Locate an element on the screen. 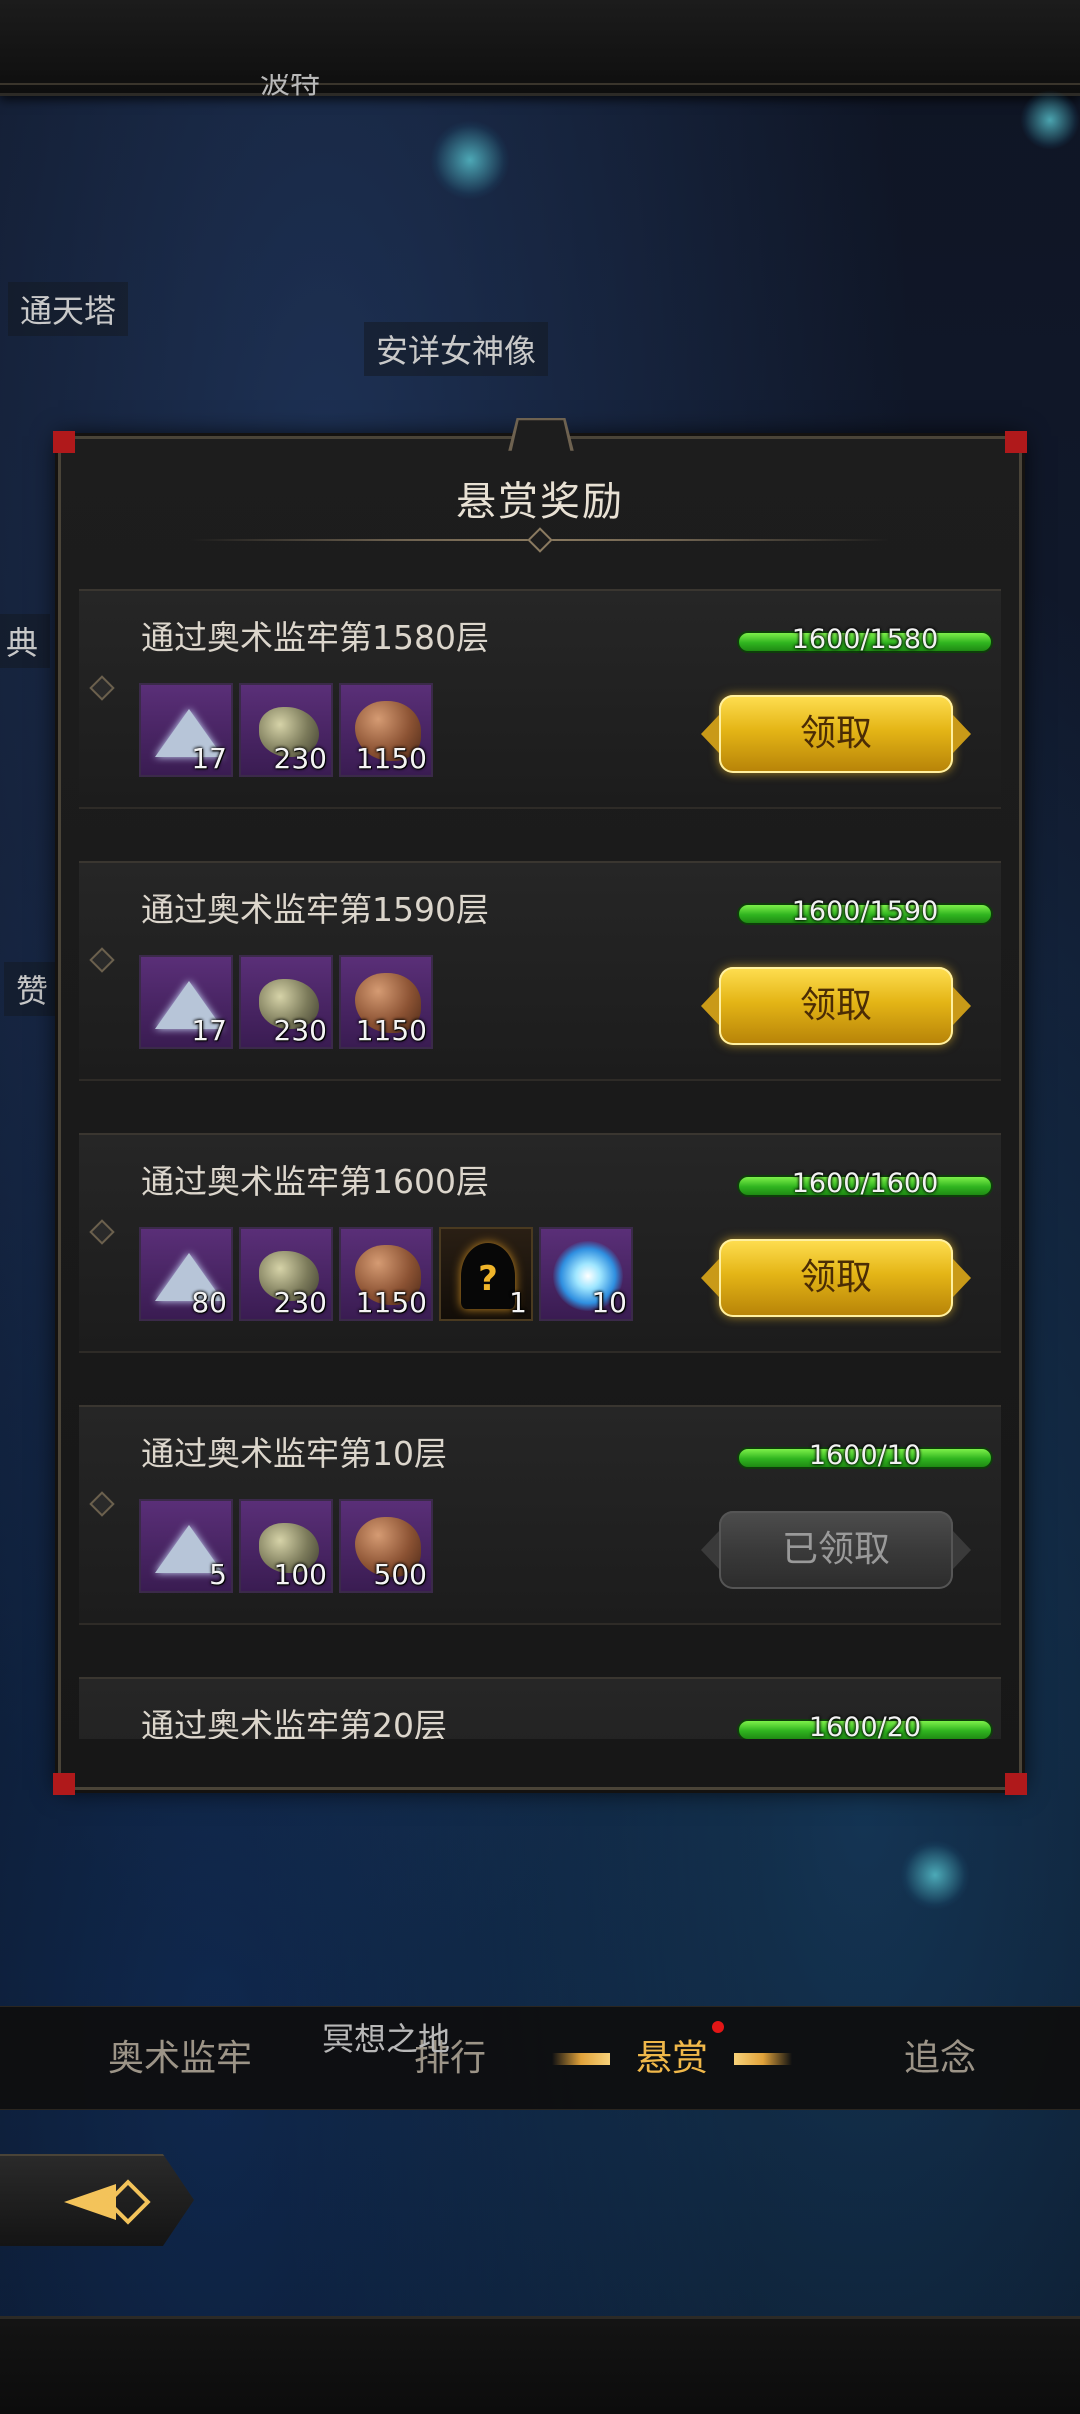 This screenshot has width=1080, height=2414. reward-count: 80 is located at coordinates (209, 1302).